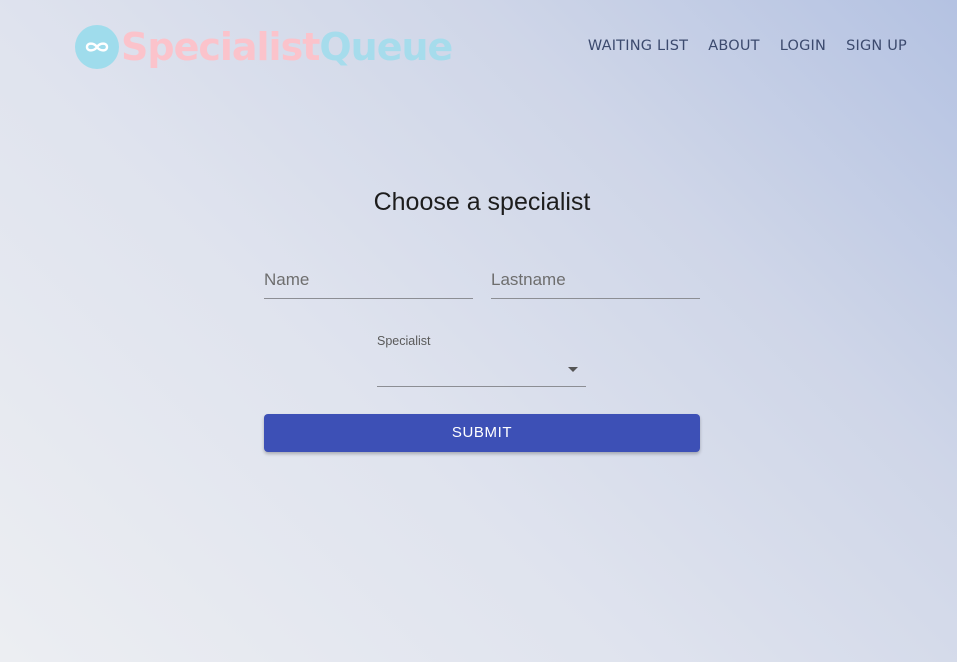  I want to click on name-input, so click(368, 280).